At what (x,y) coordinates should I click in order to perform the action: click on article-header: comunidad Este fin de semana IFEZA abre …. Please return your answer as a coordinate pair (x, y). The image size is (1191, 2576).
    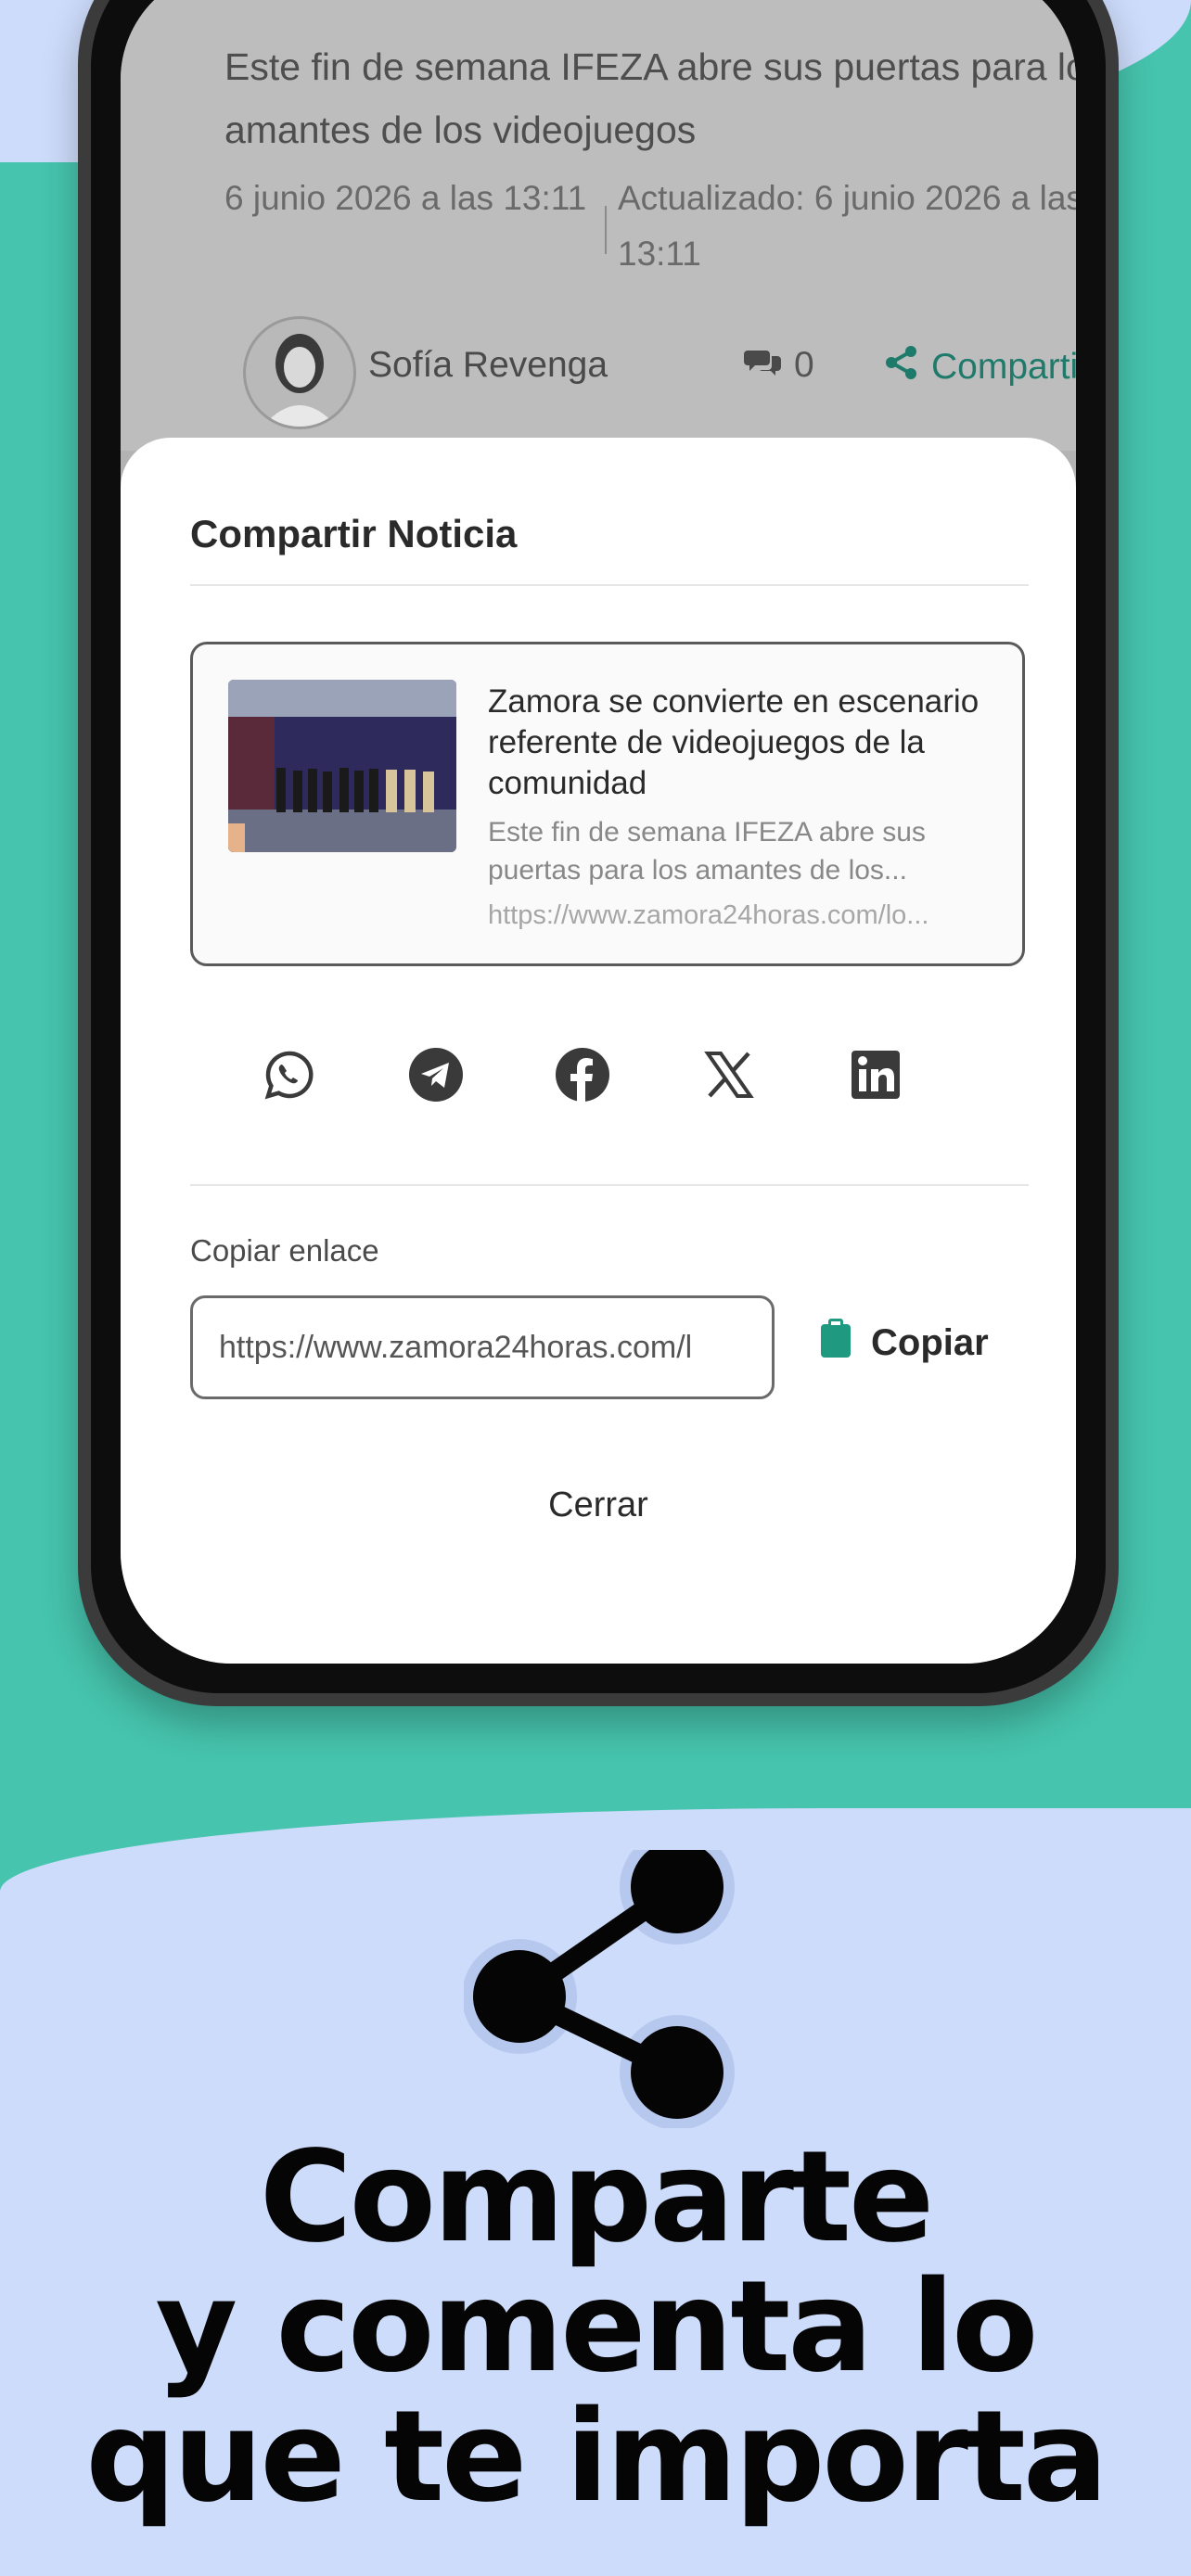
    Looking at the image, I should click on (598, 226).